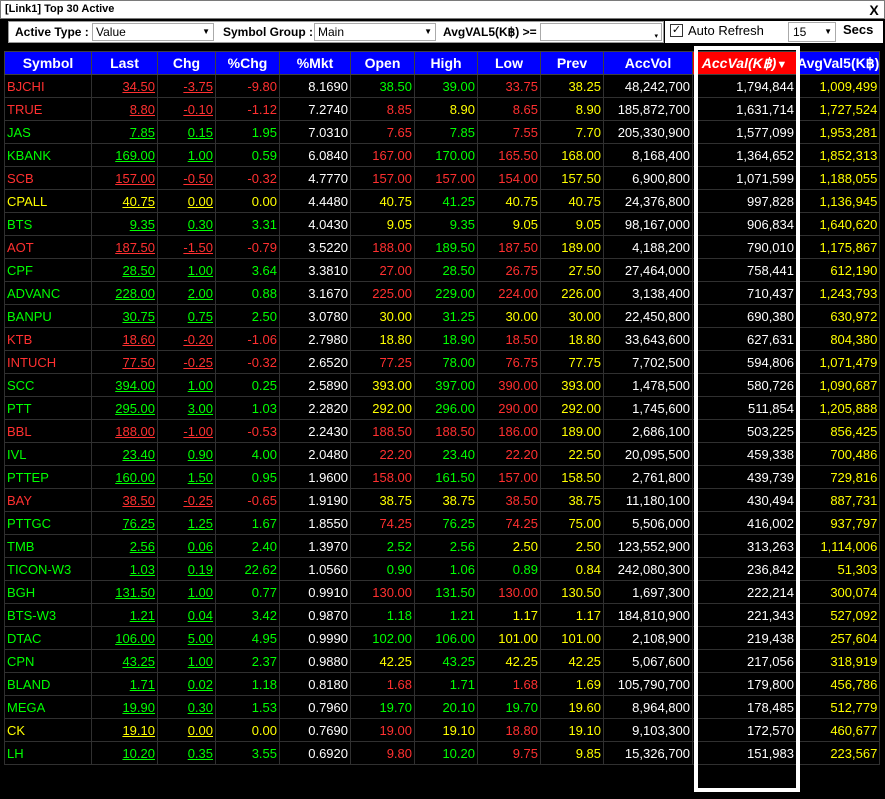 Image resolution: width=885 pixels, height=799 pixels. I want to click on close-button: X, so click(874, 10).